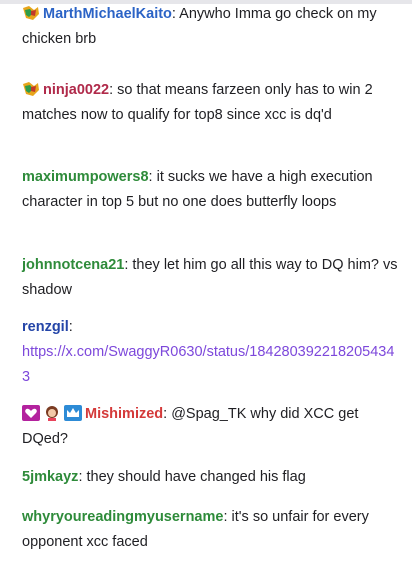 The width and height of the screenshot is (412, 561). I want to click on chat-username: whyryoureadingmyusername, so click(122, 517).